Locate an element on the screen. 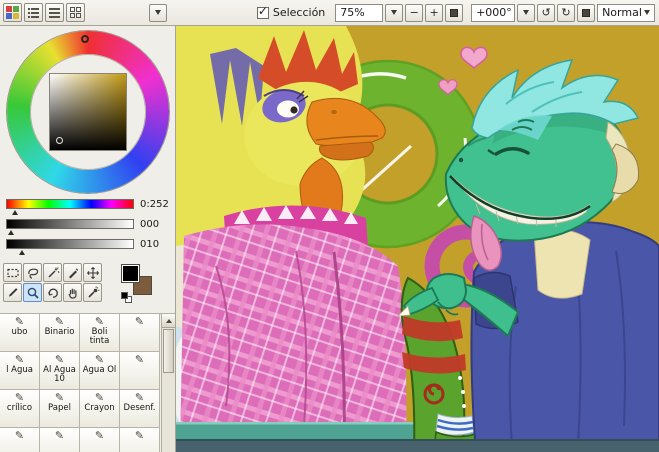  zoom-dropdown-button is located at coordinates (394, 12).